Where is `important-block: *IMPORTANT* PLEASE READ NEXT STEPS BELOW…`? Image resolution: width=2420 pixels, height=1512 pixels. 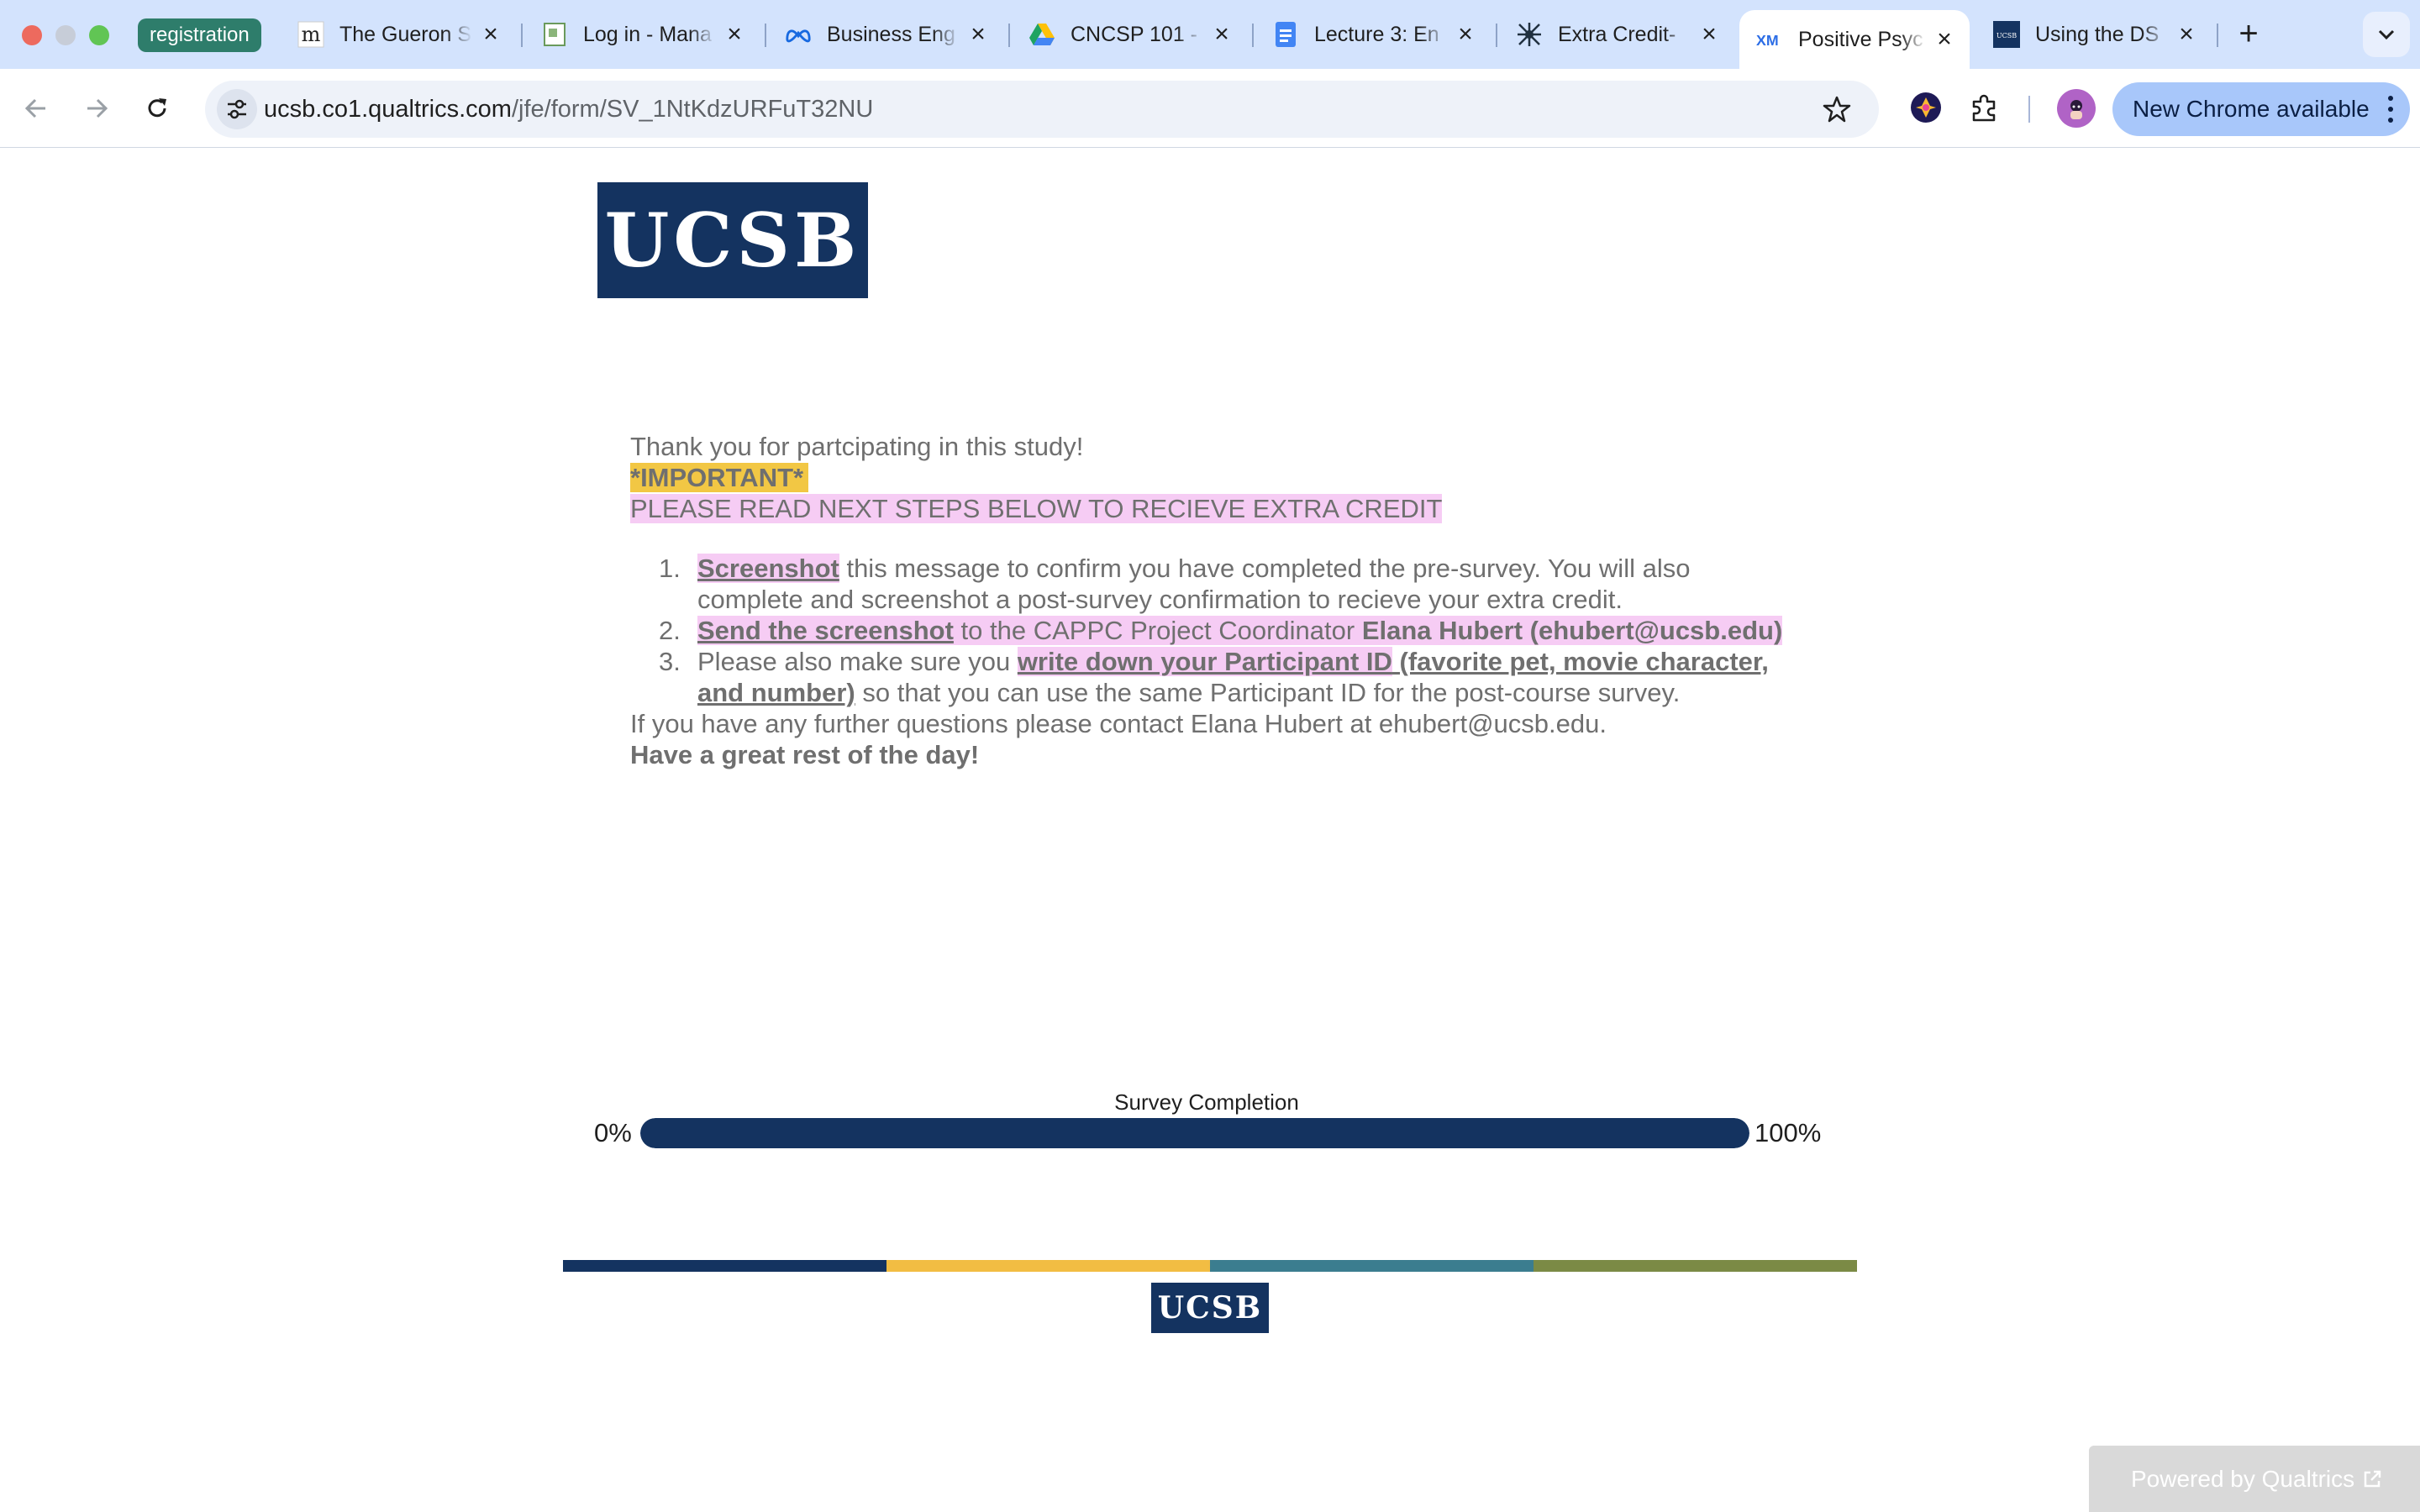 important-block: *IMPORTANT* PLEASE READ NEXT STEPS BELOW… is located at coordinates (1210, 493).